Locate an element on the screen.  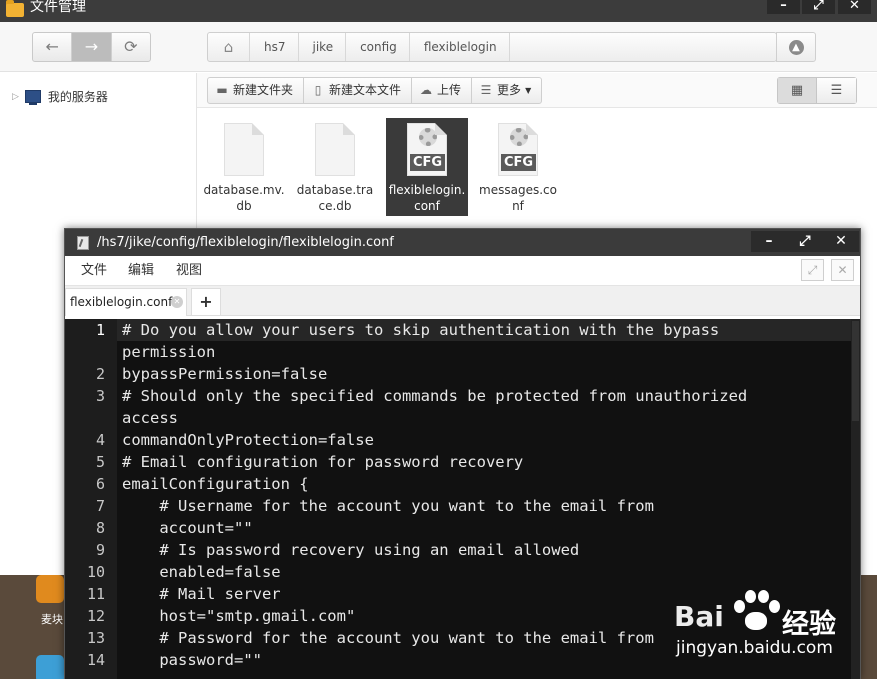
breadcrumb: ⌂ hs7 jike config flexiblelogin is located at coordinates (492, 47).